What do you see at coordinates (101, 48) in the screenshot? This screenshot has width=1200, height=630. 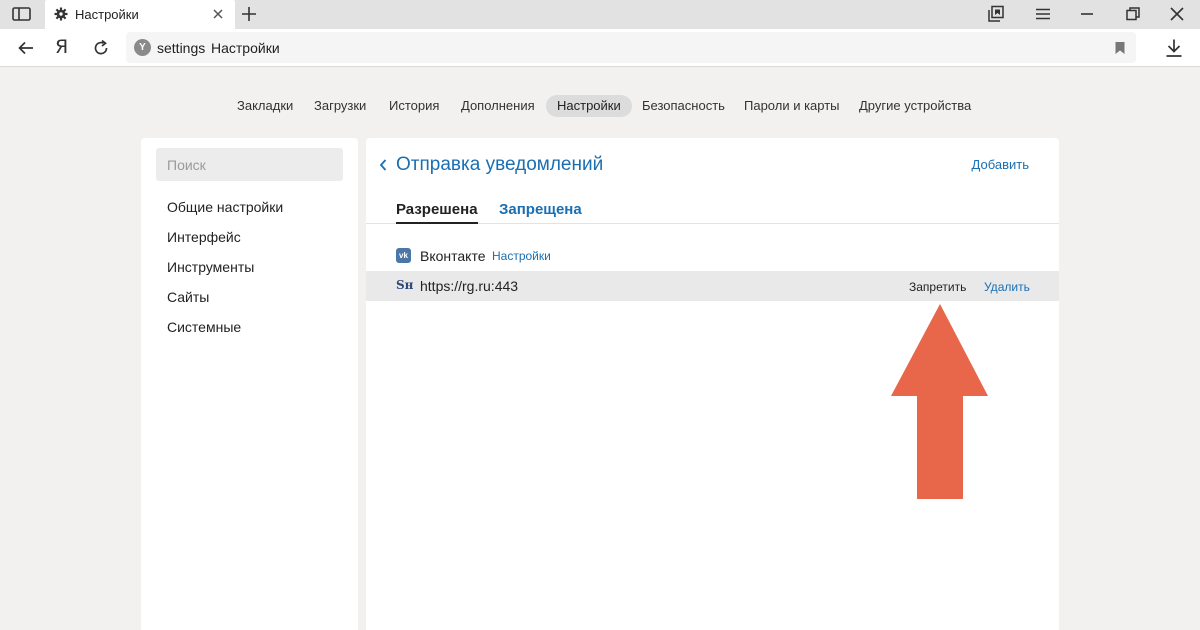 I see `reload-icon` at bounding box center [101, 48].